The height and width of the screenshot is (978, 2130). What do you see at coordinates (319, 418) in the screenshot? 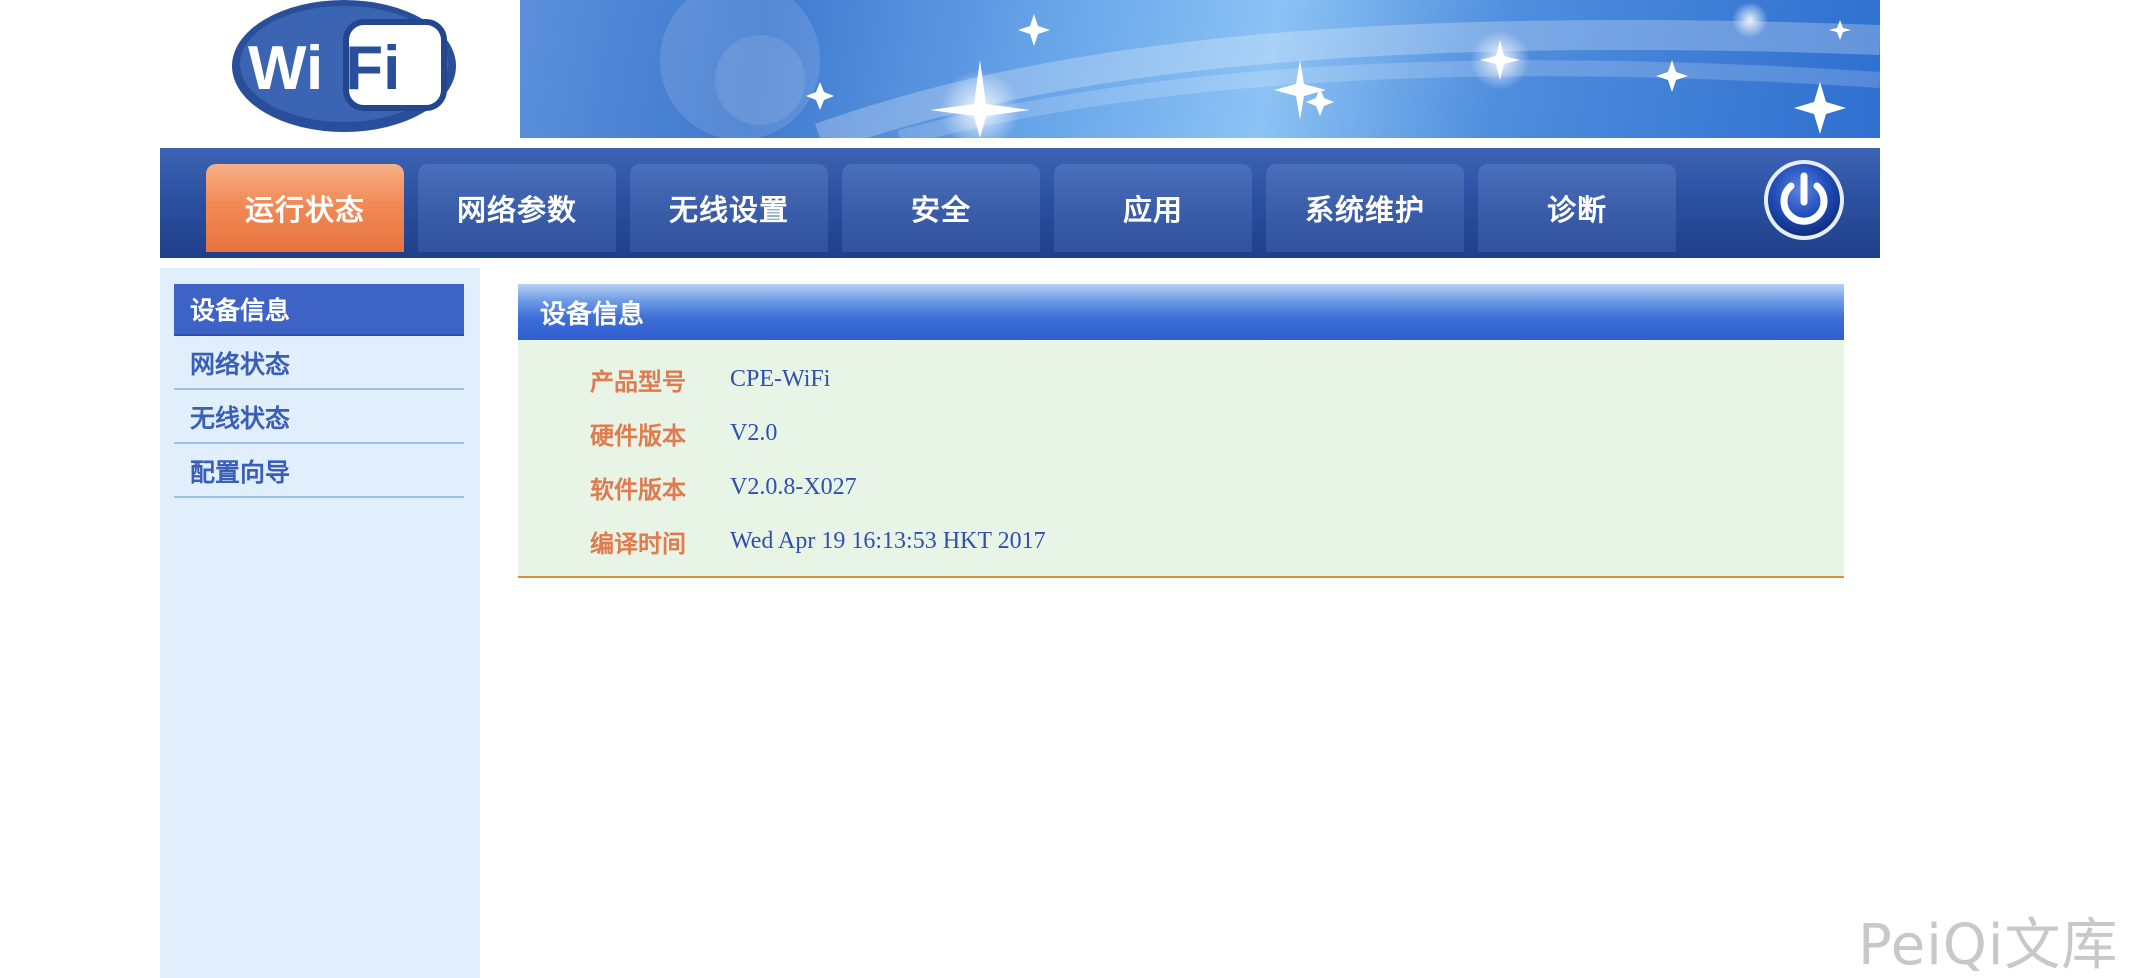
I see `sidebar-item-wireless-status: 无线状态` at bounding box center [319, 418].